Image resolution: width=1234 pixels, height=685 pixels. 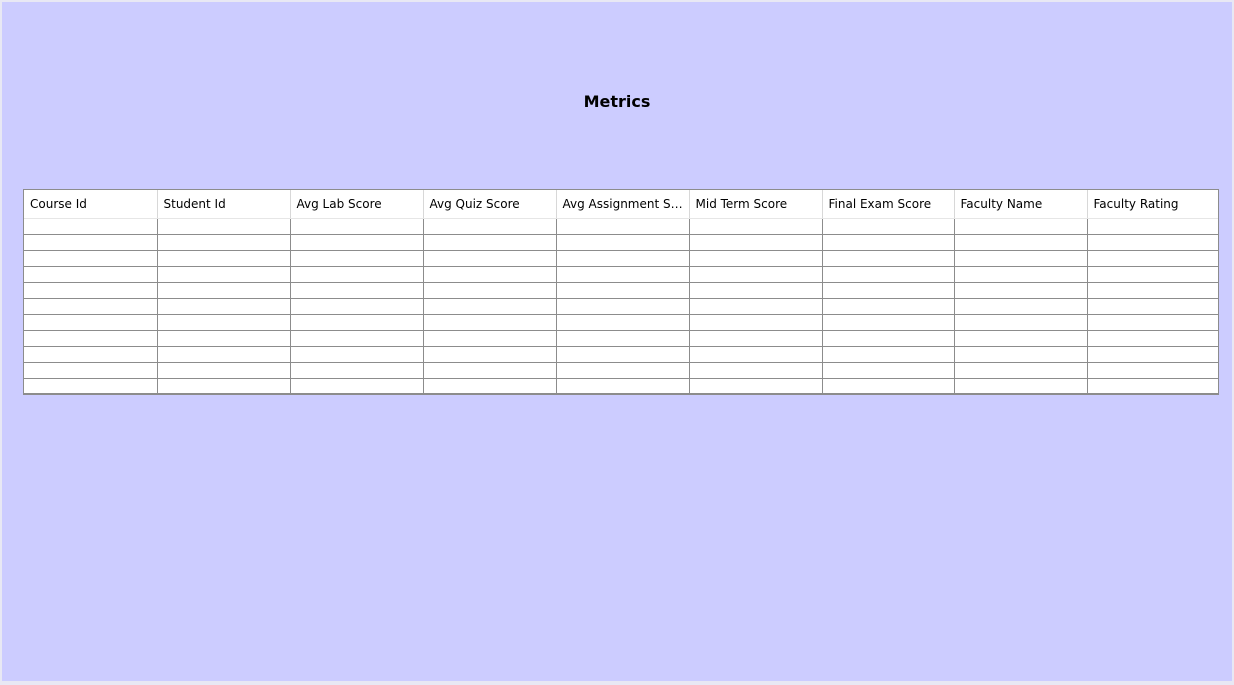 What do you see at coordinates (224, 204) in the screenshot?
I see `column-header-student-id: Student Id` at bounding box center [224, 204].